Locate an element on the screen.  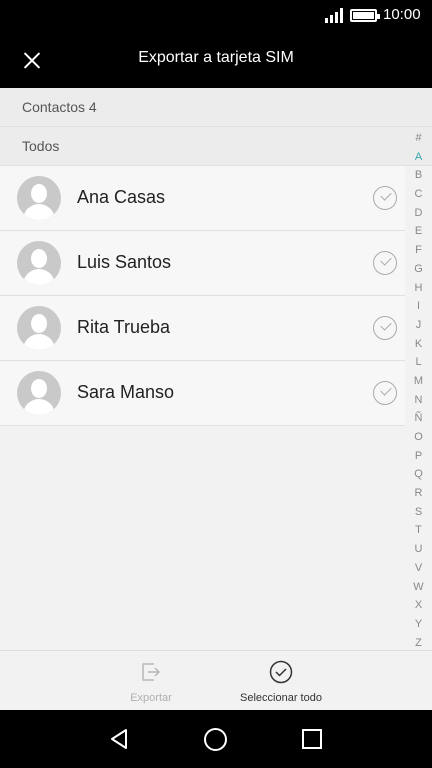
alphabet-letter: W is located at coordinates (418, 587).